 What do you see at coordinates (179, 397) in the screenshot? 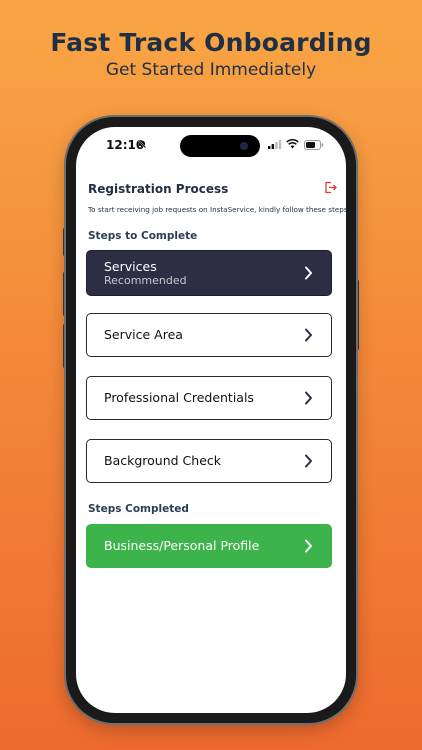
I see `step-label: Professional Credentials` at bounding box center [179, 397].